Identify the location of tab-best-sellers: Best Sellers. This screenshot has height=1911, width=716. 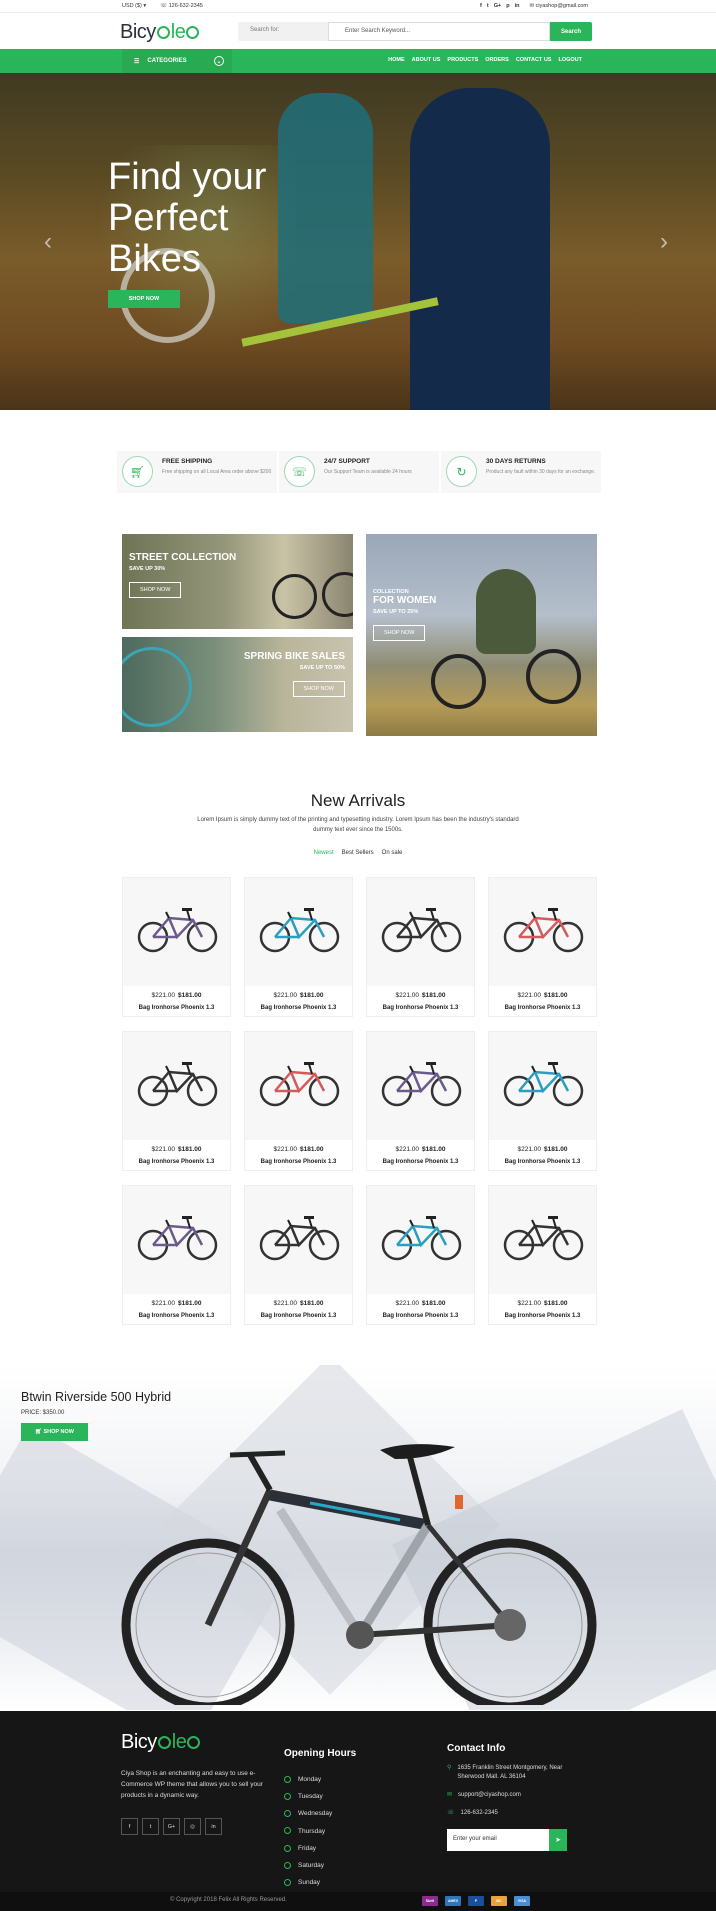
(358, 853).